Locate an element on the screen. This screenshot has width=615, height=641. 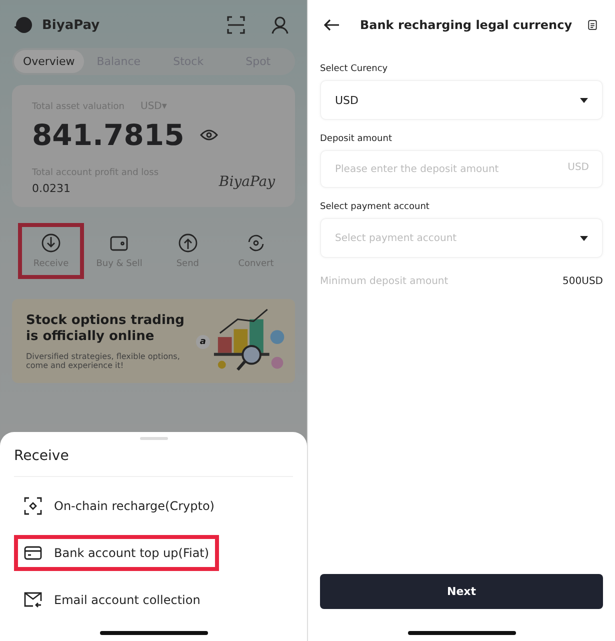
document-icon is located at coordinates (592, 25).